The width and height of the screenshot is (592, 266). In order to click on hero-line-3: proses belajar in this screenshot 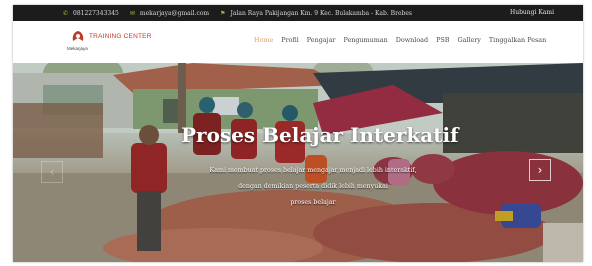, I will do `click(313, 202)`.